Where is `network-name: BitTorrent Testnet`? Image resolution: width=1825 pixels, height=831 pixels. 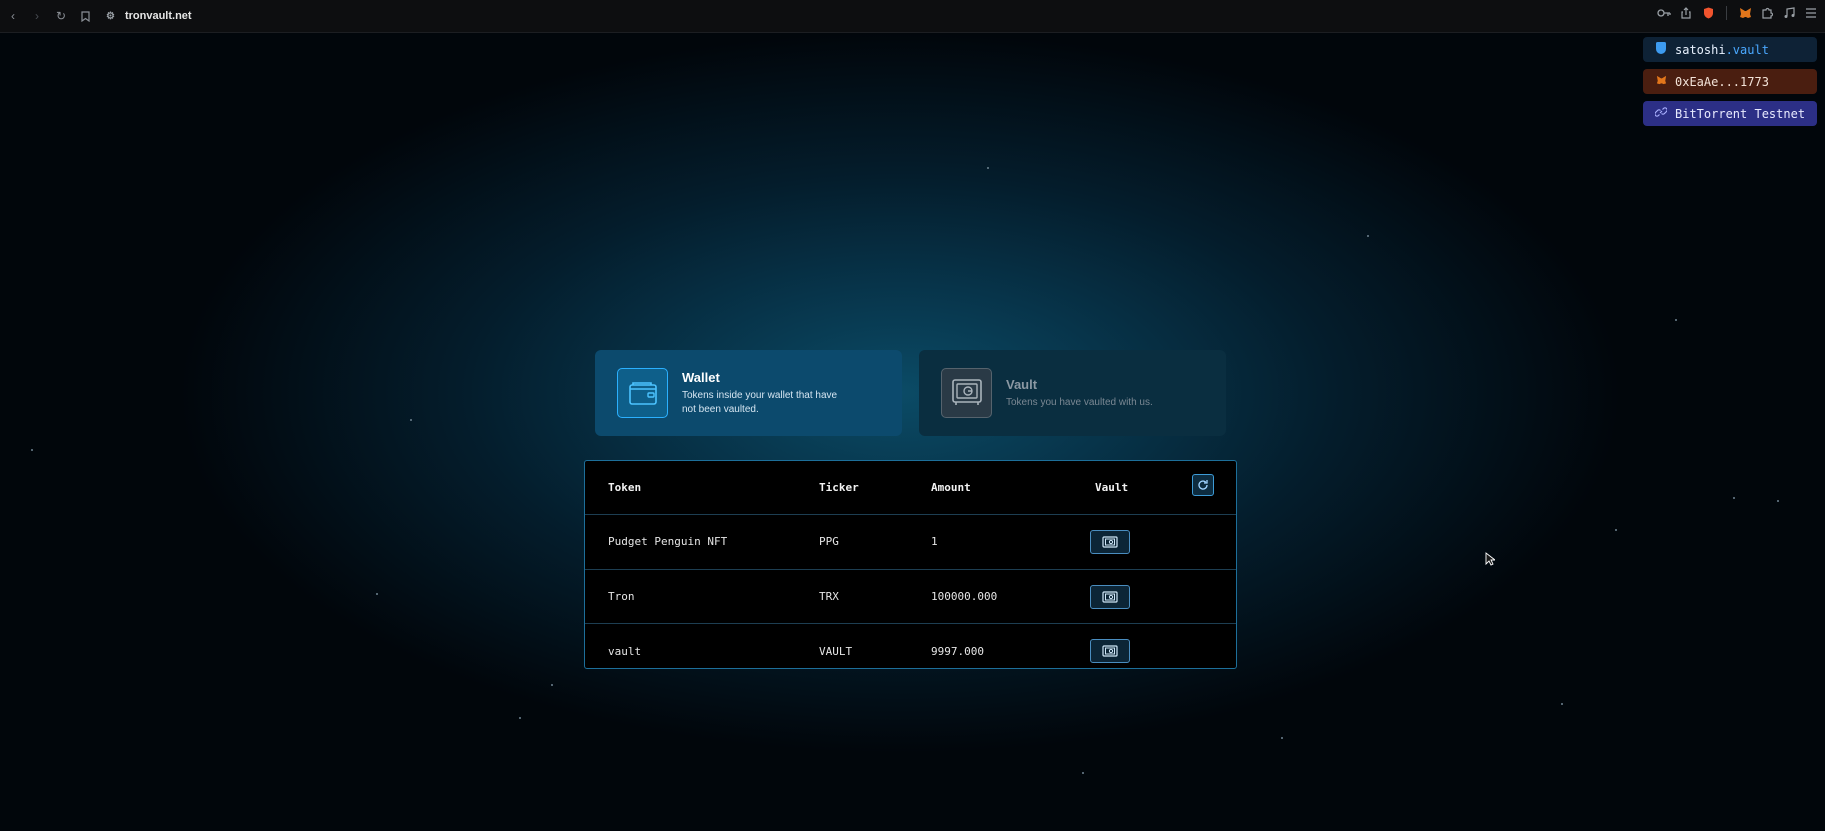
network-name: BitTorrent Testnet is located at coordinates (1740, 113).